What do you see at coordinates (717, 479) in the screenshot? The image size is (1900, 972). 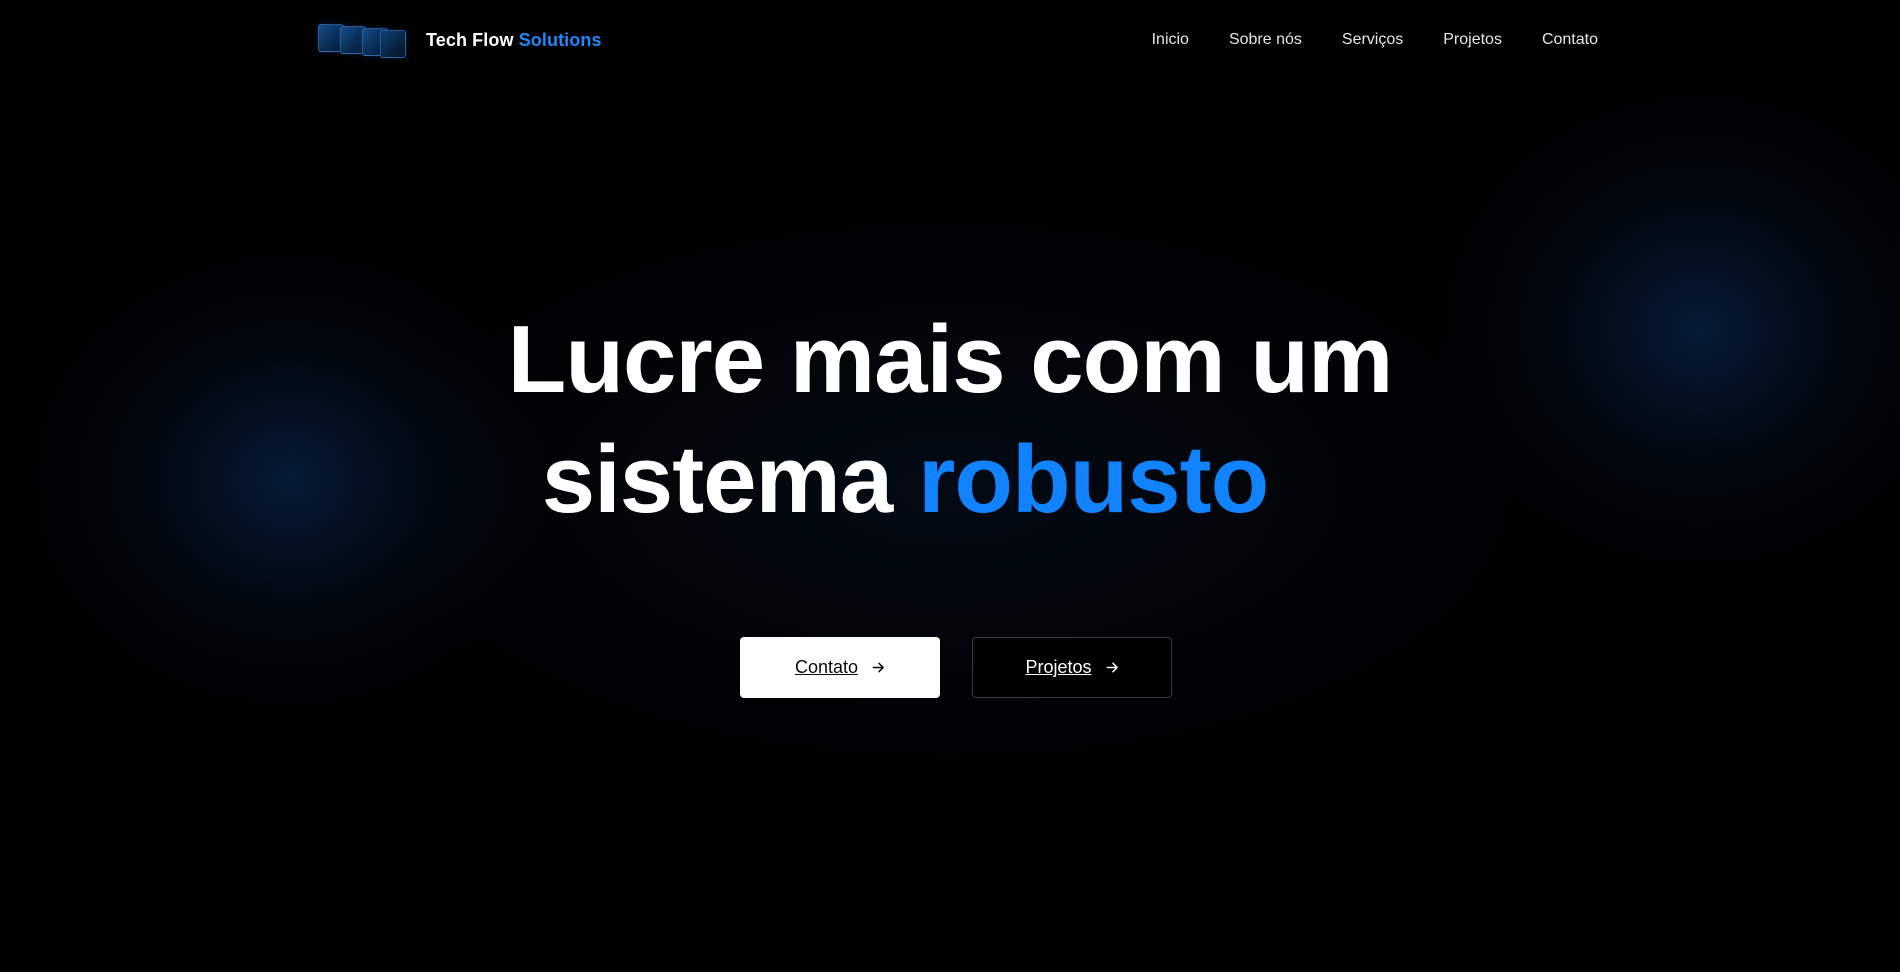 I see `hero-headline-plain: sistema` at bounding box center [717, 479].